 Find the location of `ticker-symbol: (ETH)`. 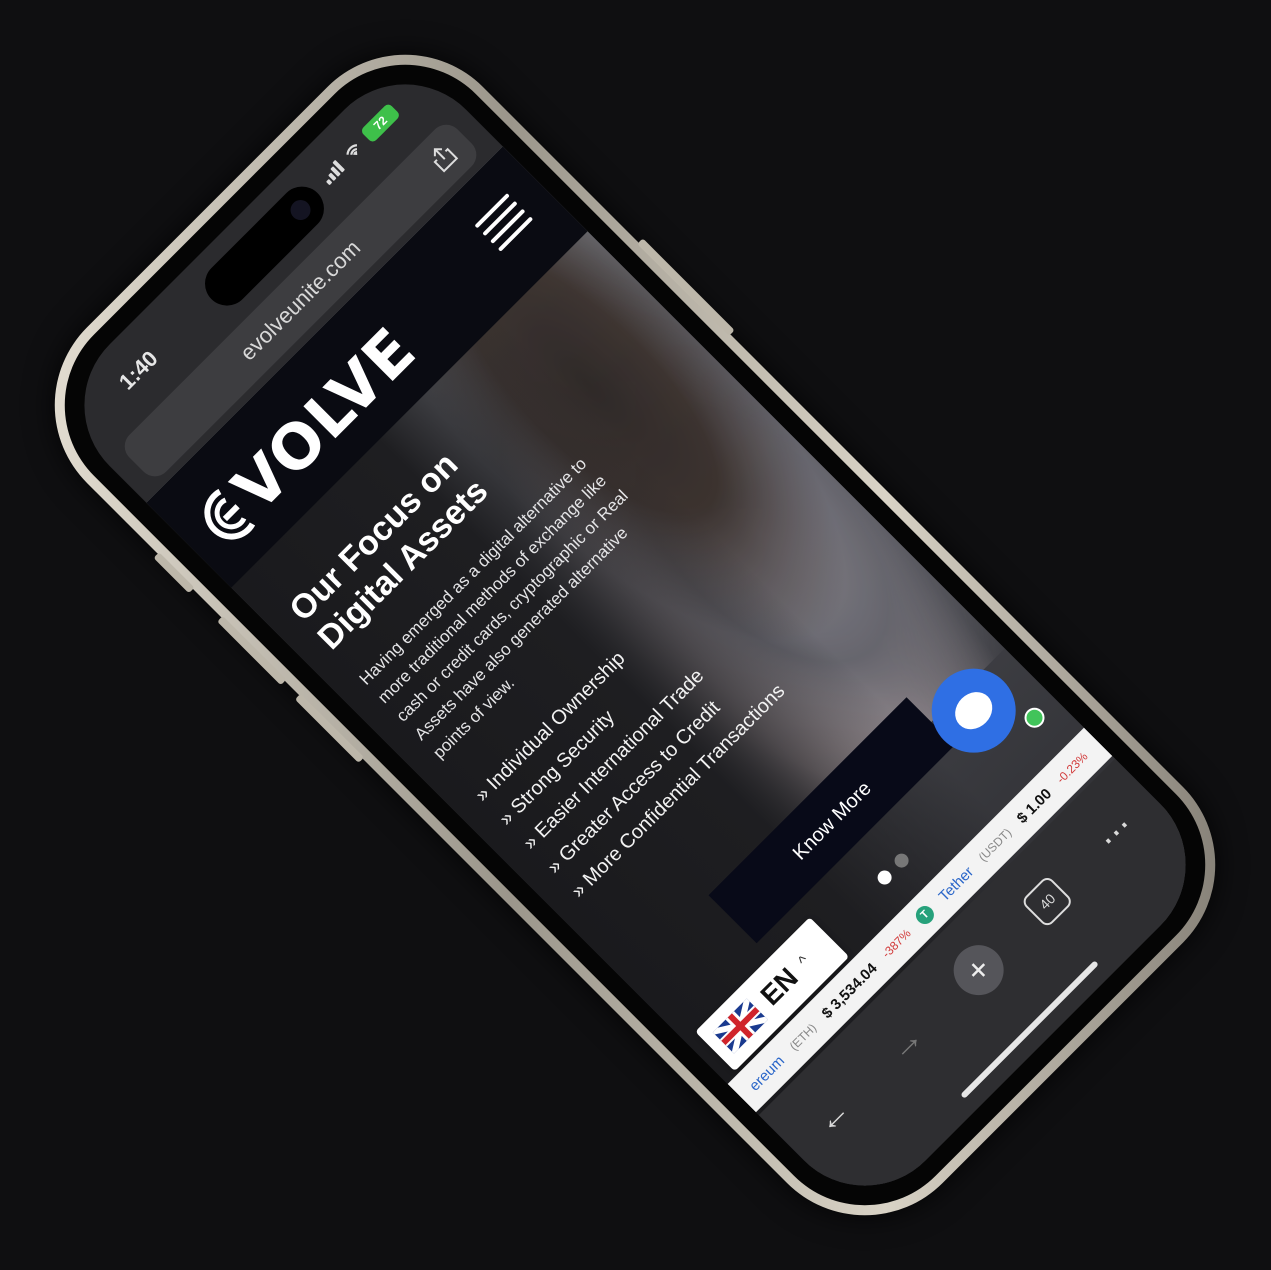

ticker-symbol: (ETH) is located at coordinates (803, 1037).